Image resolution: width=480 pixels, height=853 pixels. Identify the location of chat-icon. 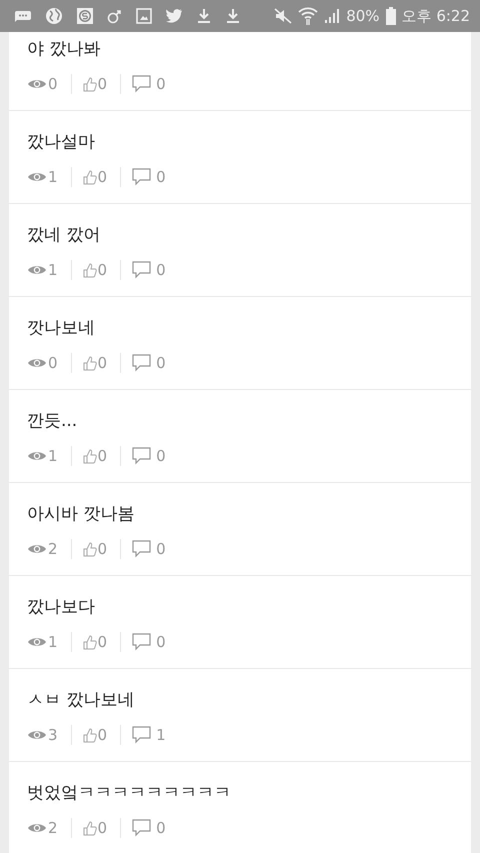
(23, 16).